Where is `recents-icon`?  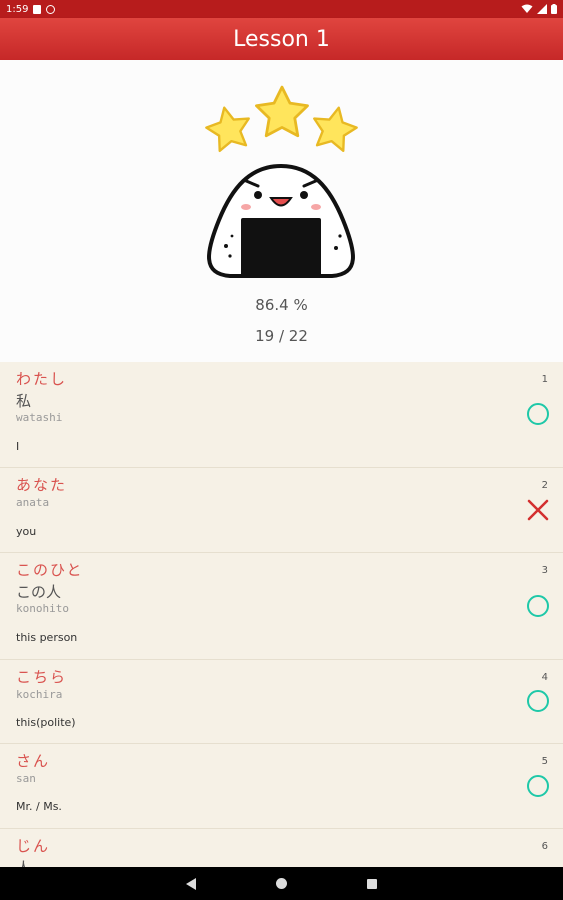 recents-icon is located at coordinates (372, 884).